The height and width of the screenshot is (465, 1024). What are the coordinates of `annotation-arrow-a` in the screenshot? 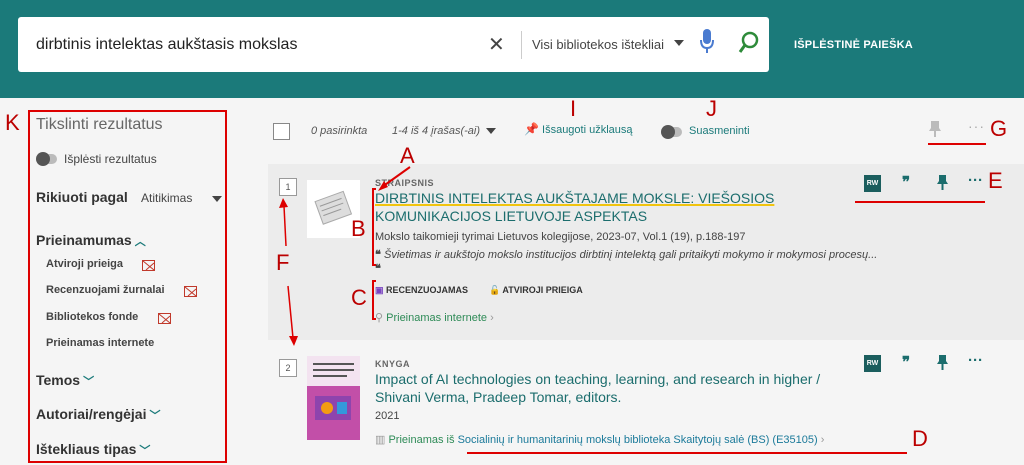 It's located at (394, 178).